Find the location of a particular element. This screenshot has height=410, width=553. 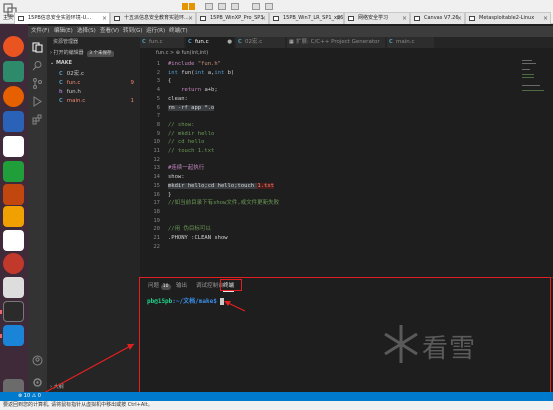

tab-fun-c-1: C fun.c is located at coordinates (162, 42).